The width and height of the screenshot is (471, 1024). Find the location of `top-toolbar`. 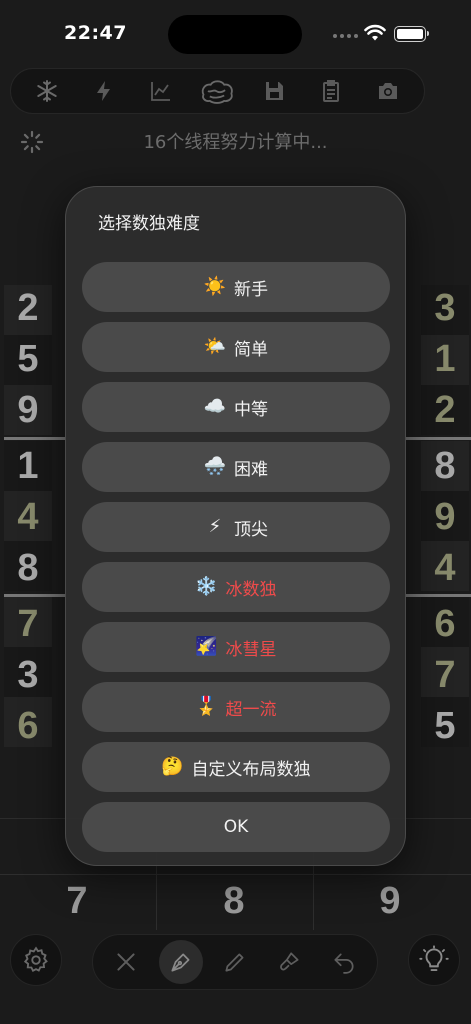

top-toolbar is located at coordinates (217, 91).